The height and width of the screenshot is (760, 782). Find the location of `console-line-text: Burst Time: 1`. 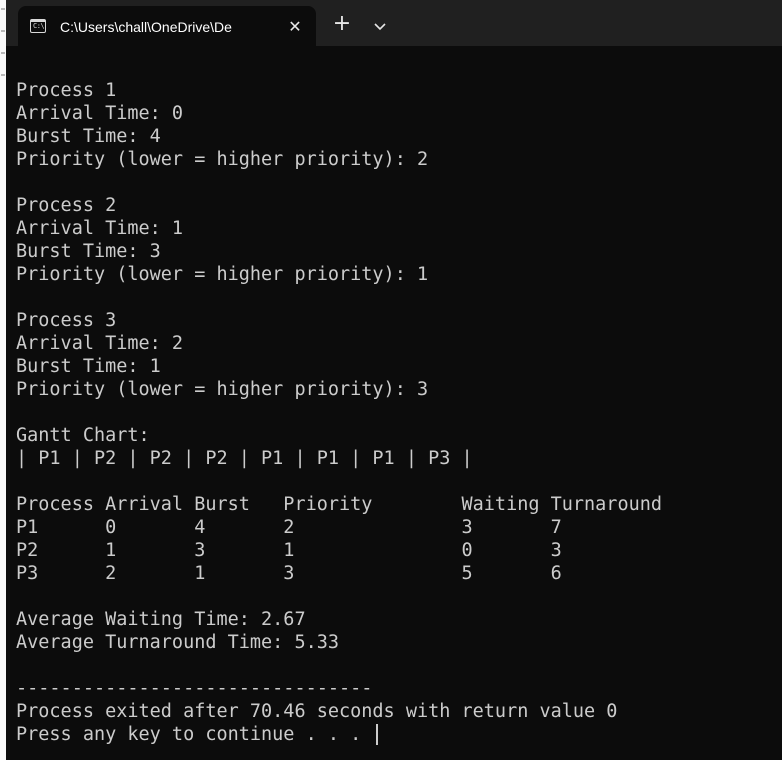

console-line-text: Burst Time: 1 is located at coordinates (88, 366).